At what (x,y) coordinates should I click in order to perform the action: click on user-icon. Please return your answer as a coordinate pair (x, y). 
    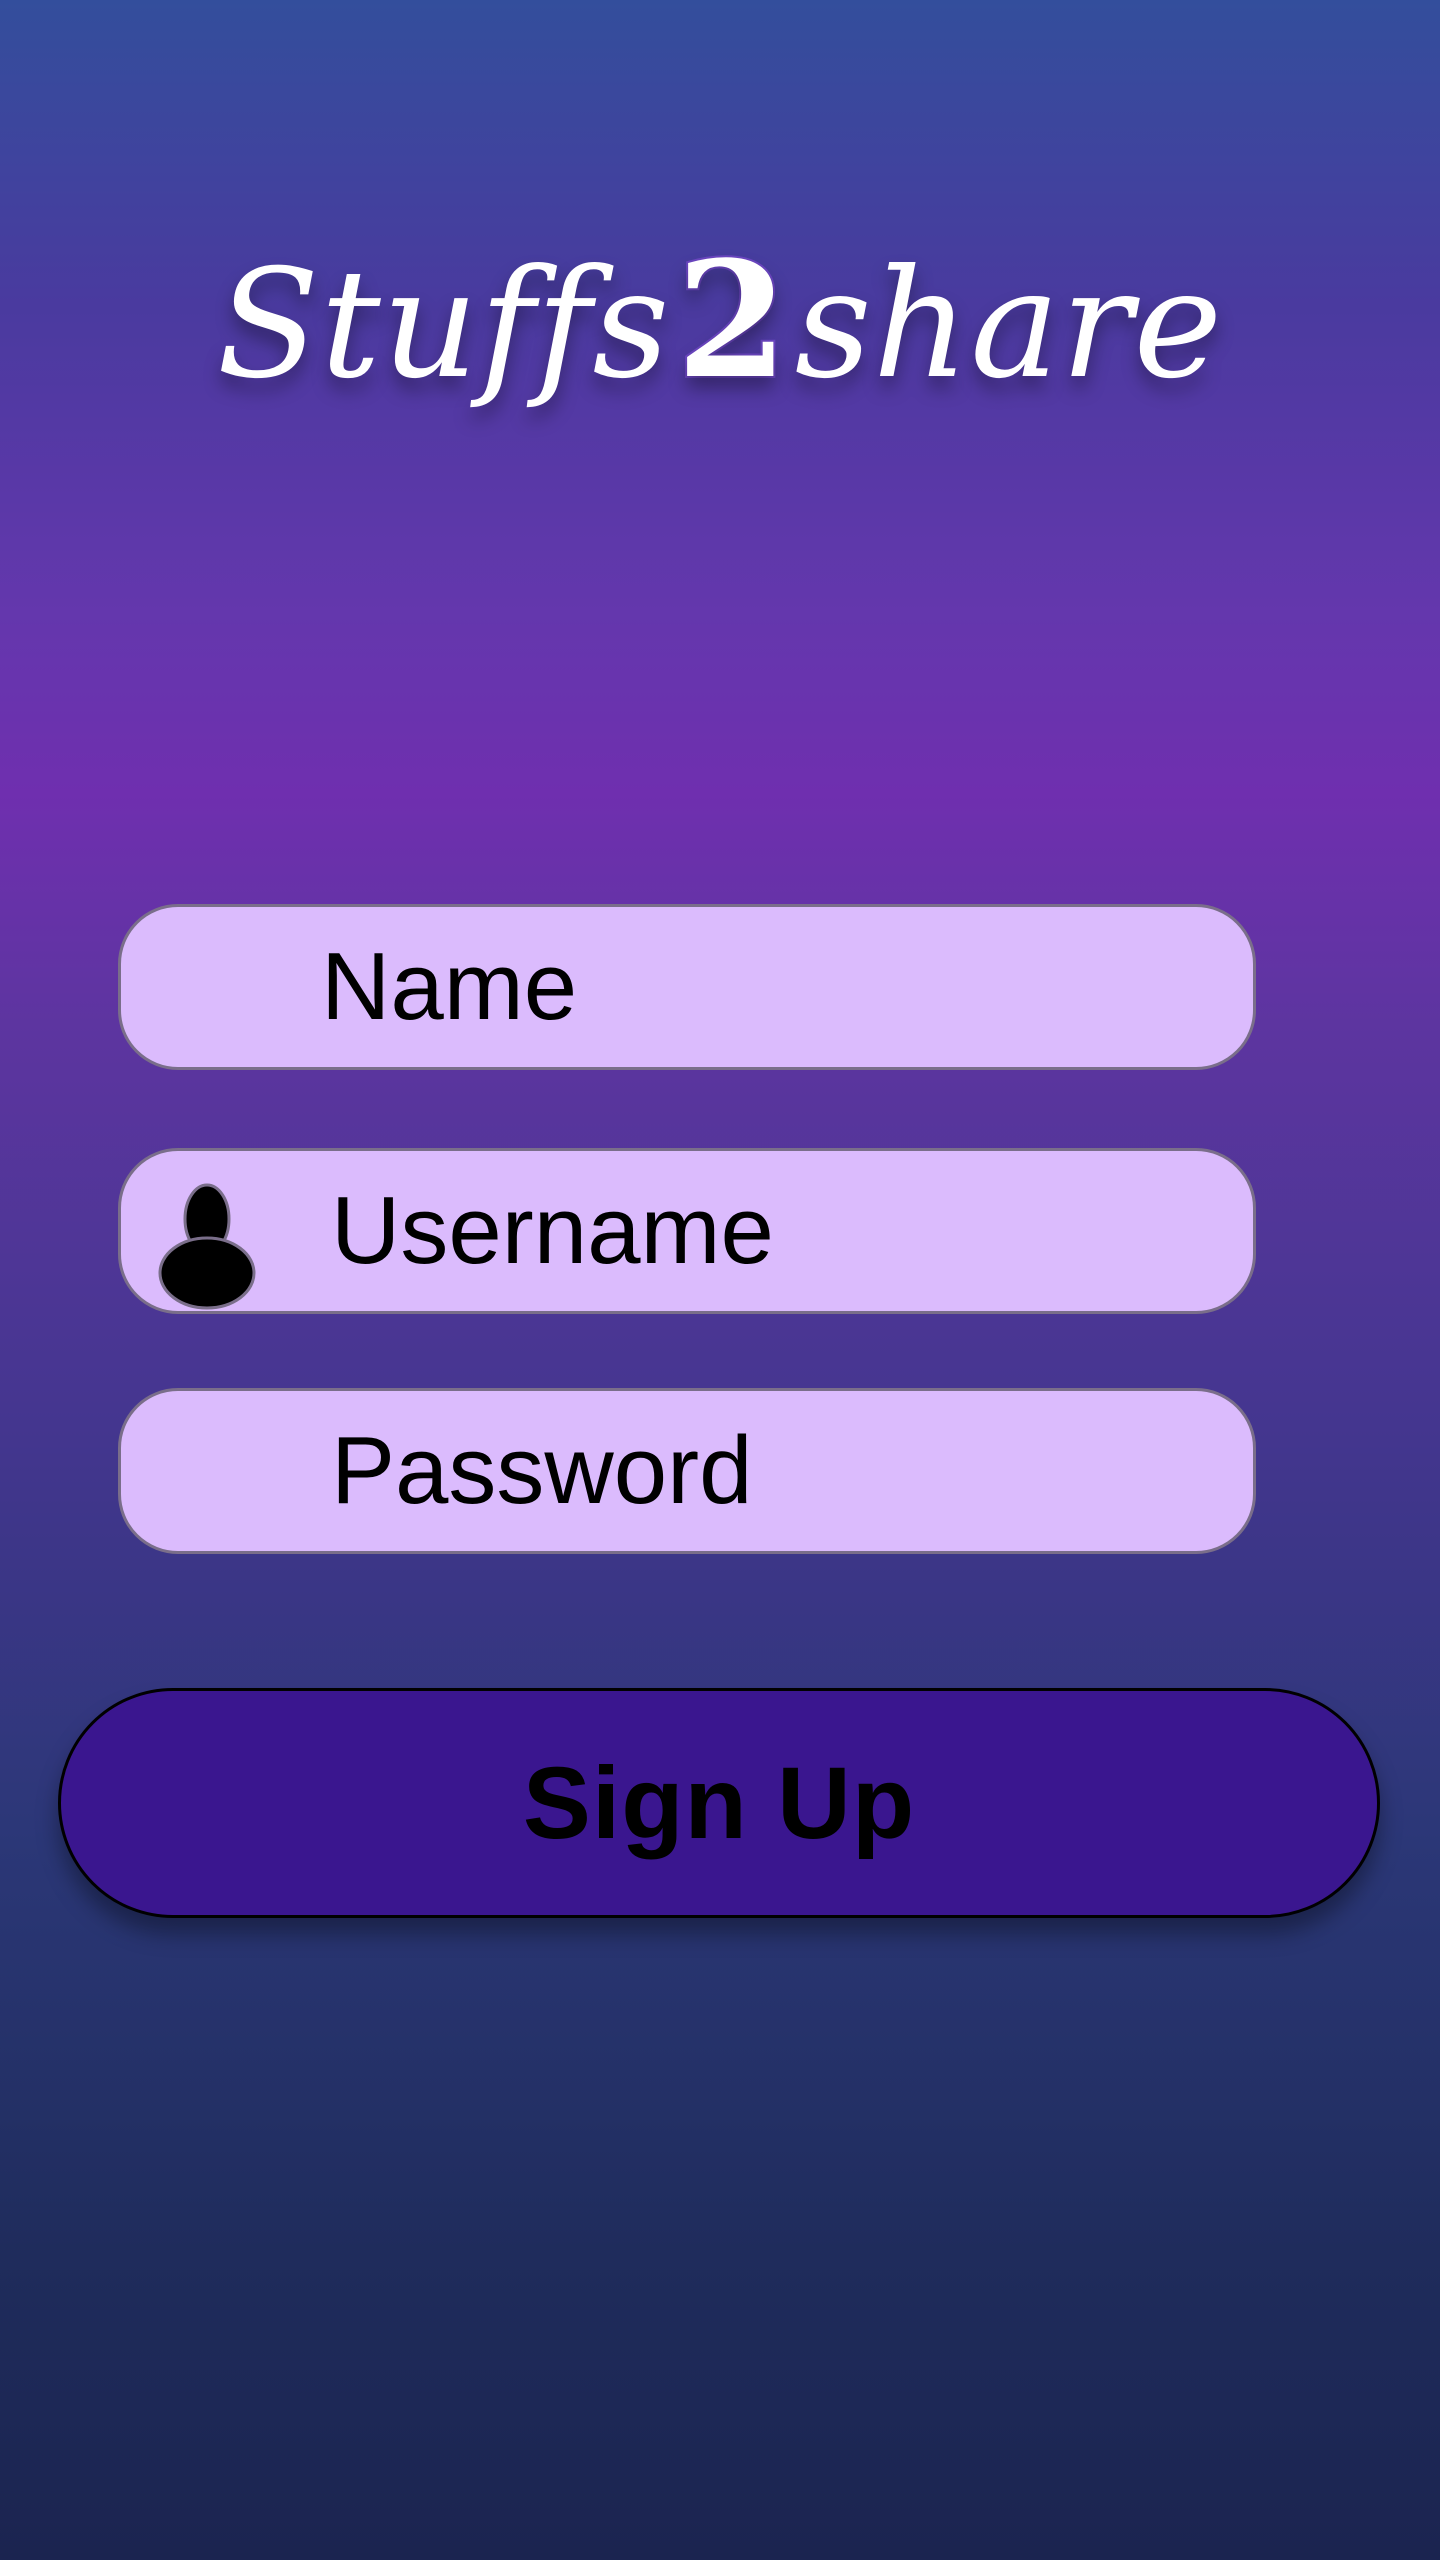
    Looking at the image, I should click on (207, 1246).